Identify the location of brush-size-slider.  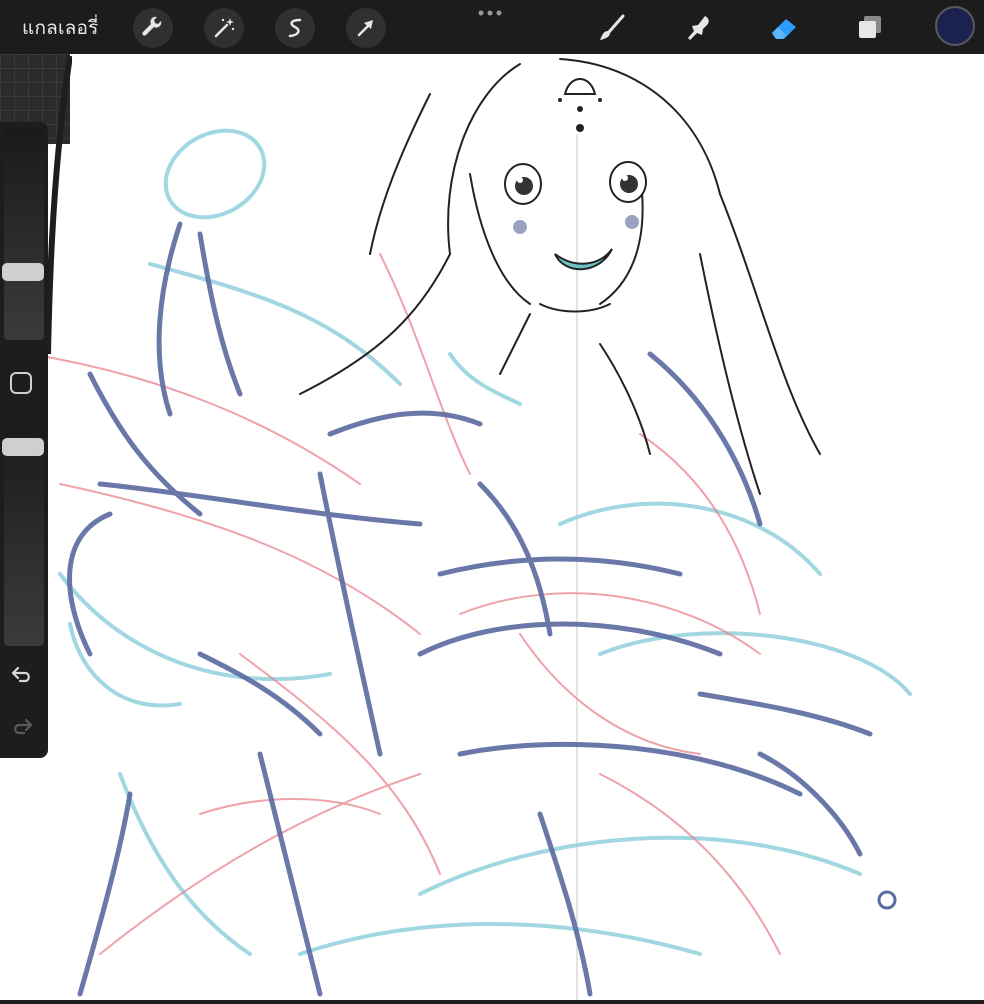
(23, 234).